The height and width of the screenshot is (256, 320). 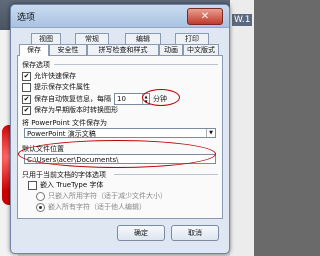 What do you see at coordinates (64, 175) in the screenshot?
I see `font-section-label: 只用于当前文档的字体选项` at bounding box center [64, 175].